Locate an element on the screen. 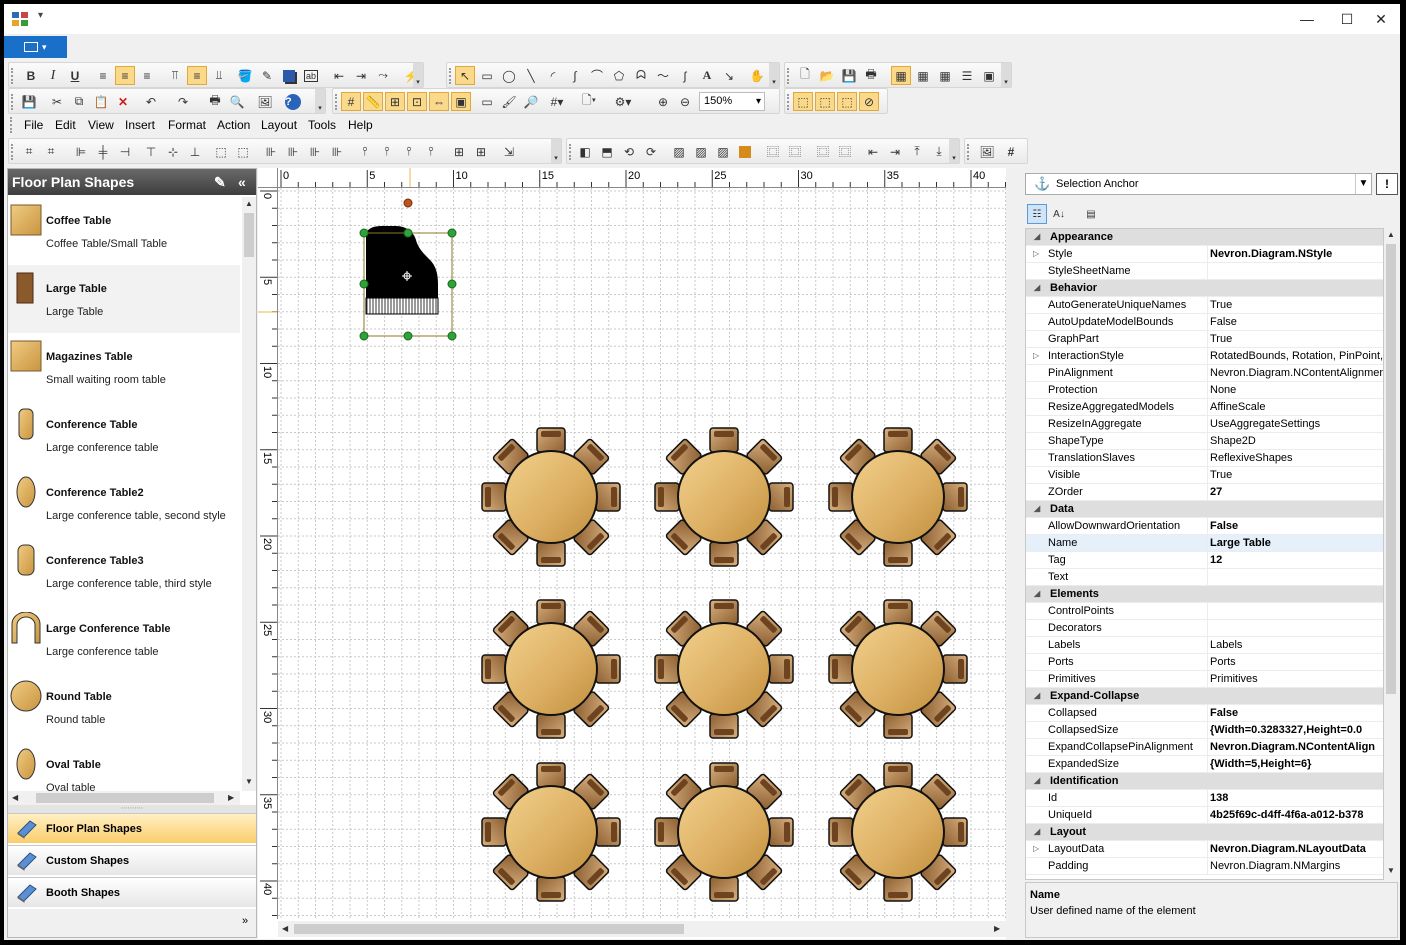 The height and width of the screenshot is (945, 1406). delete-icon: ✕ is located at coordinates (123, 101).